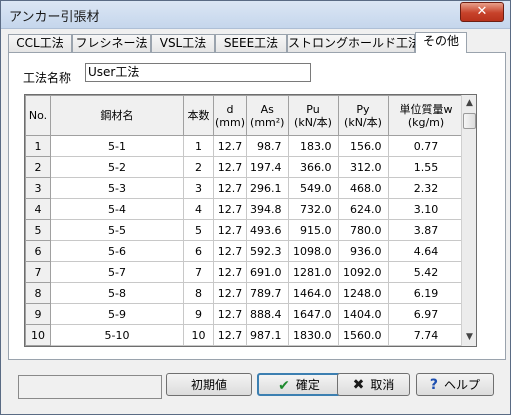 This screenshot has width=511, height=415. I want to click on table-row: 9 5-9 9 12.7 888.4 1647.0 1404.0 6.97, so click(245, 314).